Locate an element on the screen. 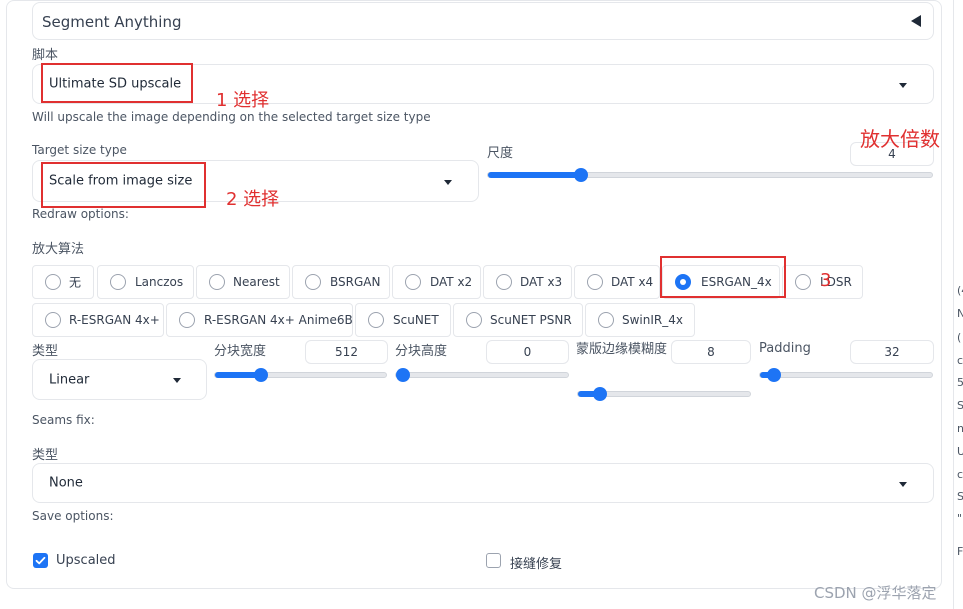 The width and height of the screenshot is (963, 609). segment-anything-accordion: Segment Anything is located at coordinates (483, 21).